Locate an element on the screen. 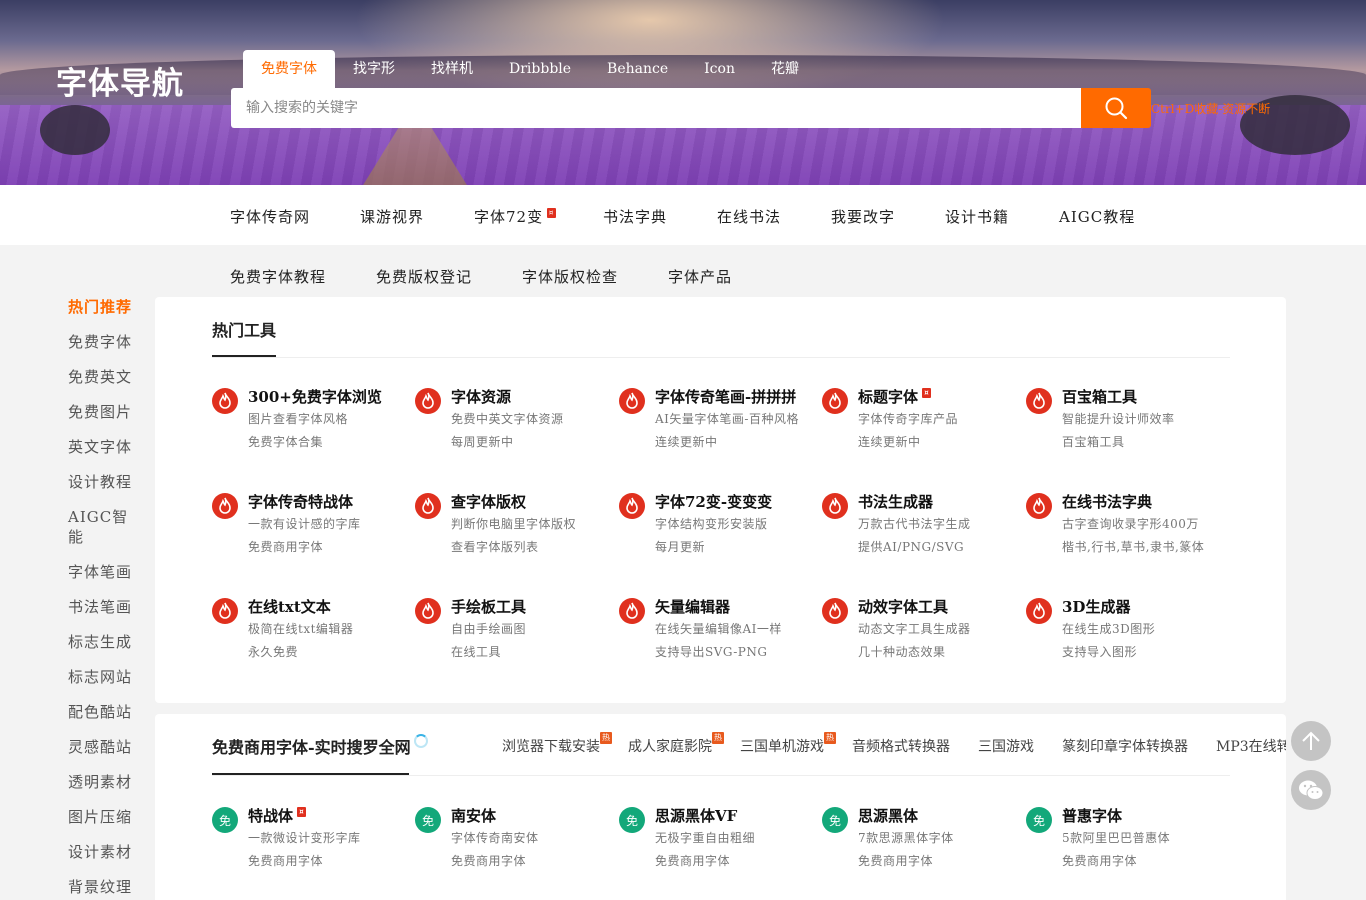  wechat-button is located at coordinates (1311, 790).